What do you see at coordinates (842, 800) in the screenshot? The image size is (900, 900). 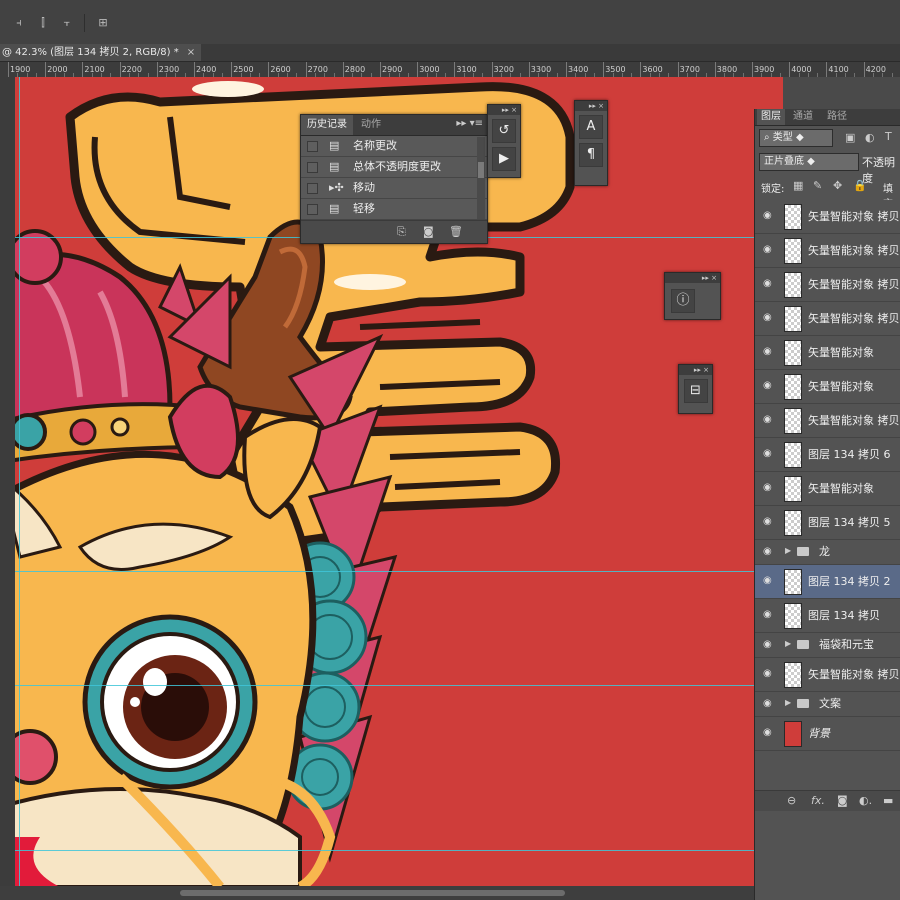 I see `mask-icon: ◙` at bounding box center [842, 800].